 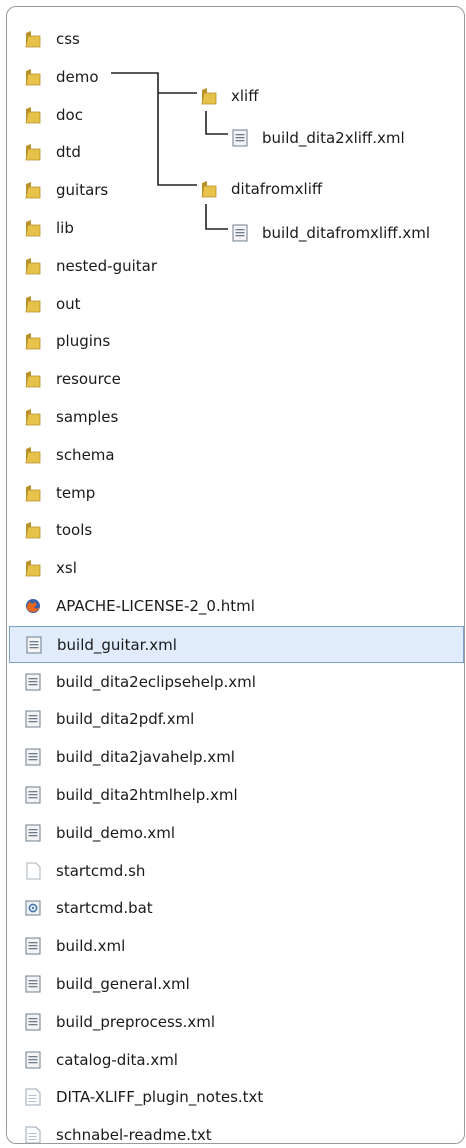 What do you see at coordinates (33, 871) in the screenshot?
I see `blank-file-icon` at bounding box center [33, 871].